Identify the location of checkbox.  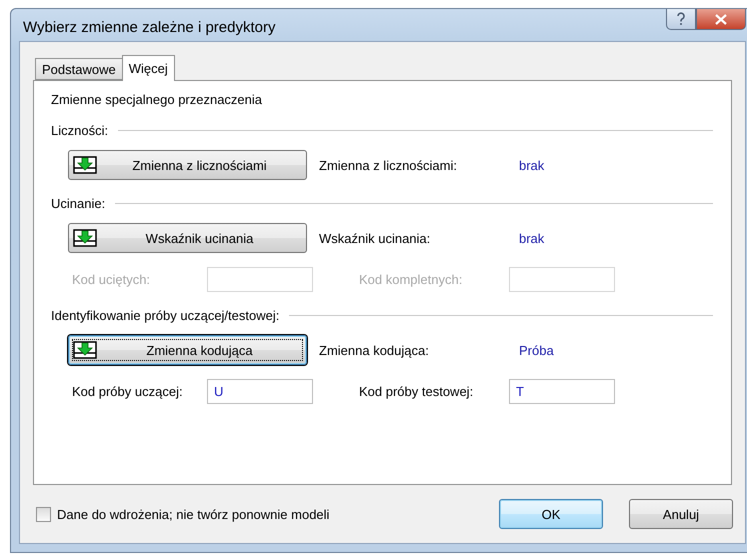
(43, 514).